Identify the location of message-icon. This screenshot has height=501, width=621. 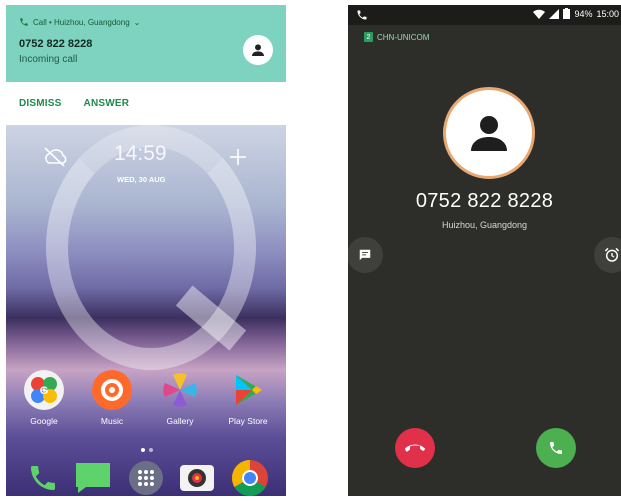
(365, 255).